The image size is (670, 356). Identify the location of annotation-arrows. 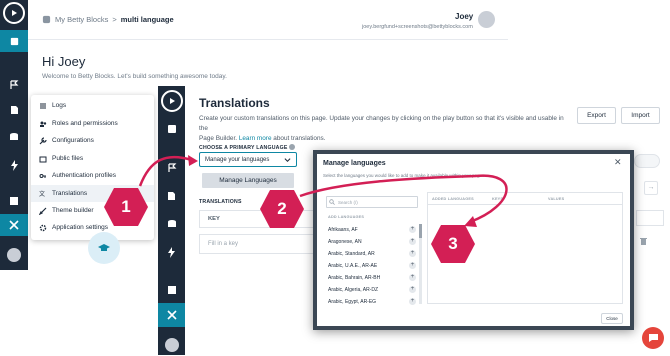
(323, 191).